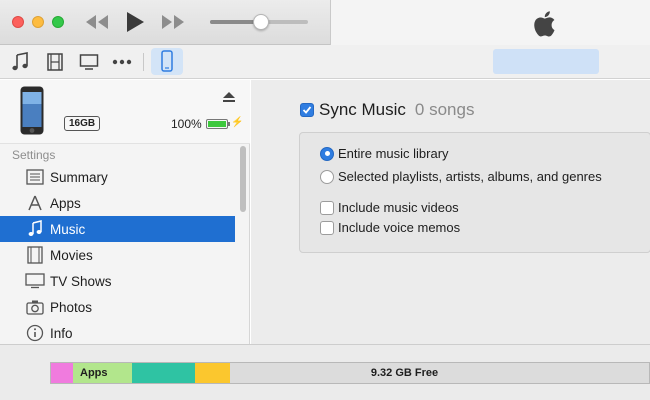 The image size is (650, 400). I want to click on rewind-button, so click(97, 22).